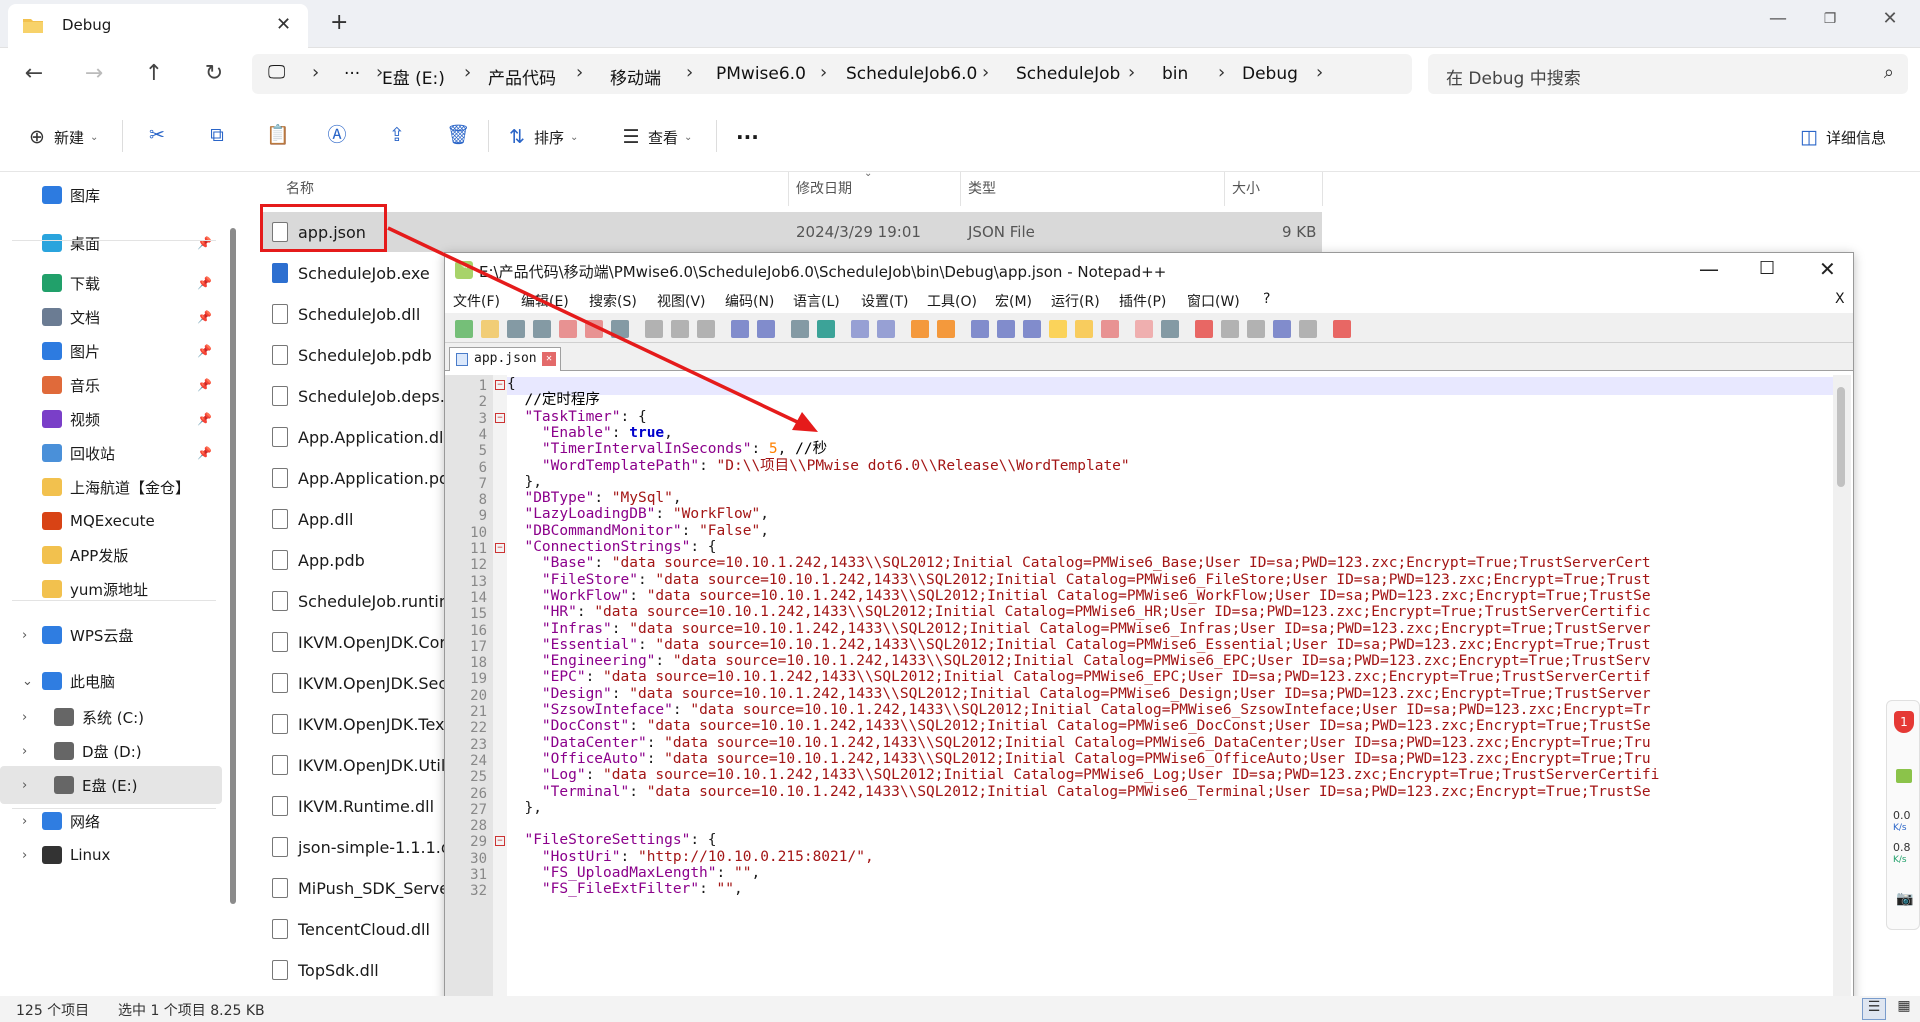  Describe the element at coordinates (613, 301) in the screenshot. I see `notepad-menu-item: 搜索(S)` at that location.